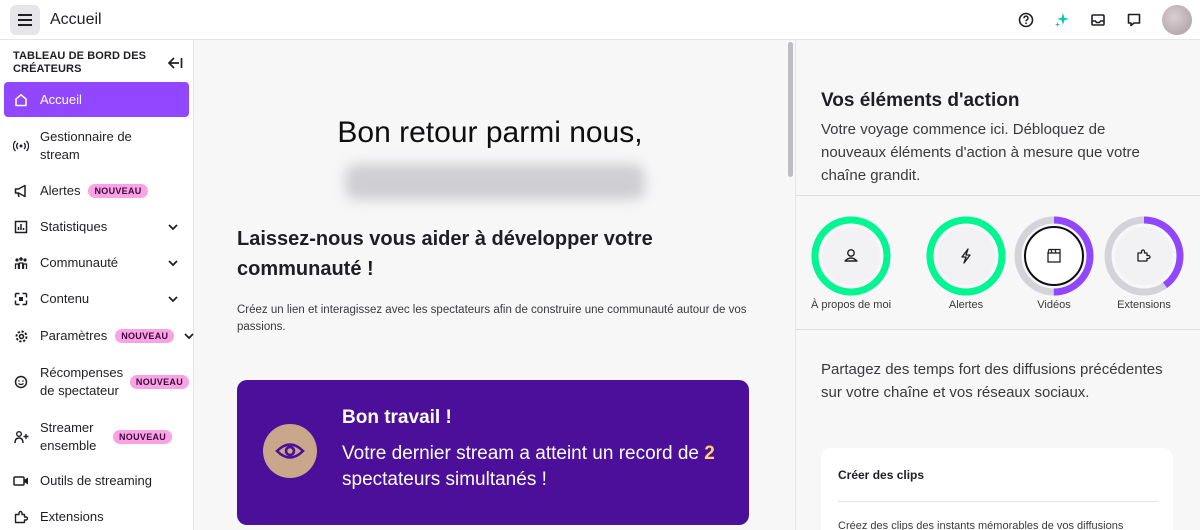 The image size is (1200, 530). What do you see at coordinates (1144, 305) in the screenshot?
I see `action-item-label: Extensions` at bounding box center [1144, 305].